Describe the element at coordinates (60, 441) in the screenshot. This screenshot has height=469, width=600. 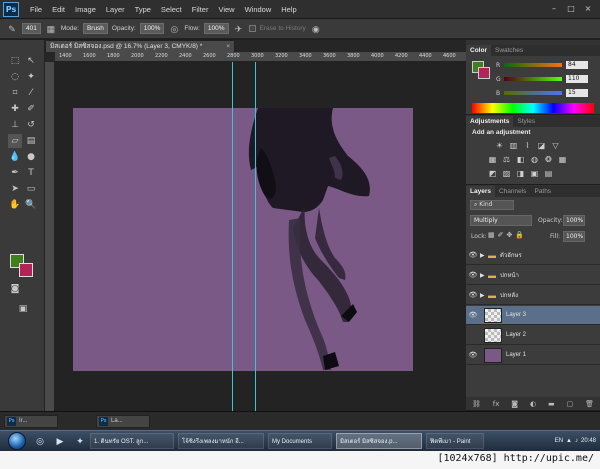
I see `media-player-icon: ▶` at that location.